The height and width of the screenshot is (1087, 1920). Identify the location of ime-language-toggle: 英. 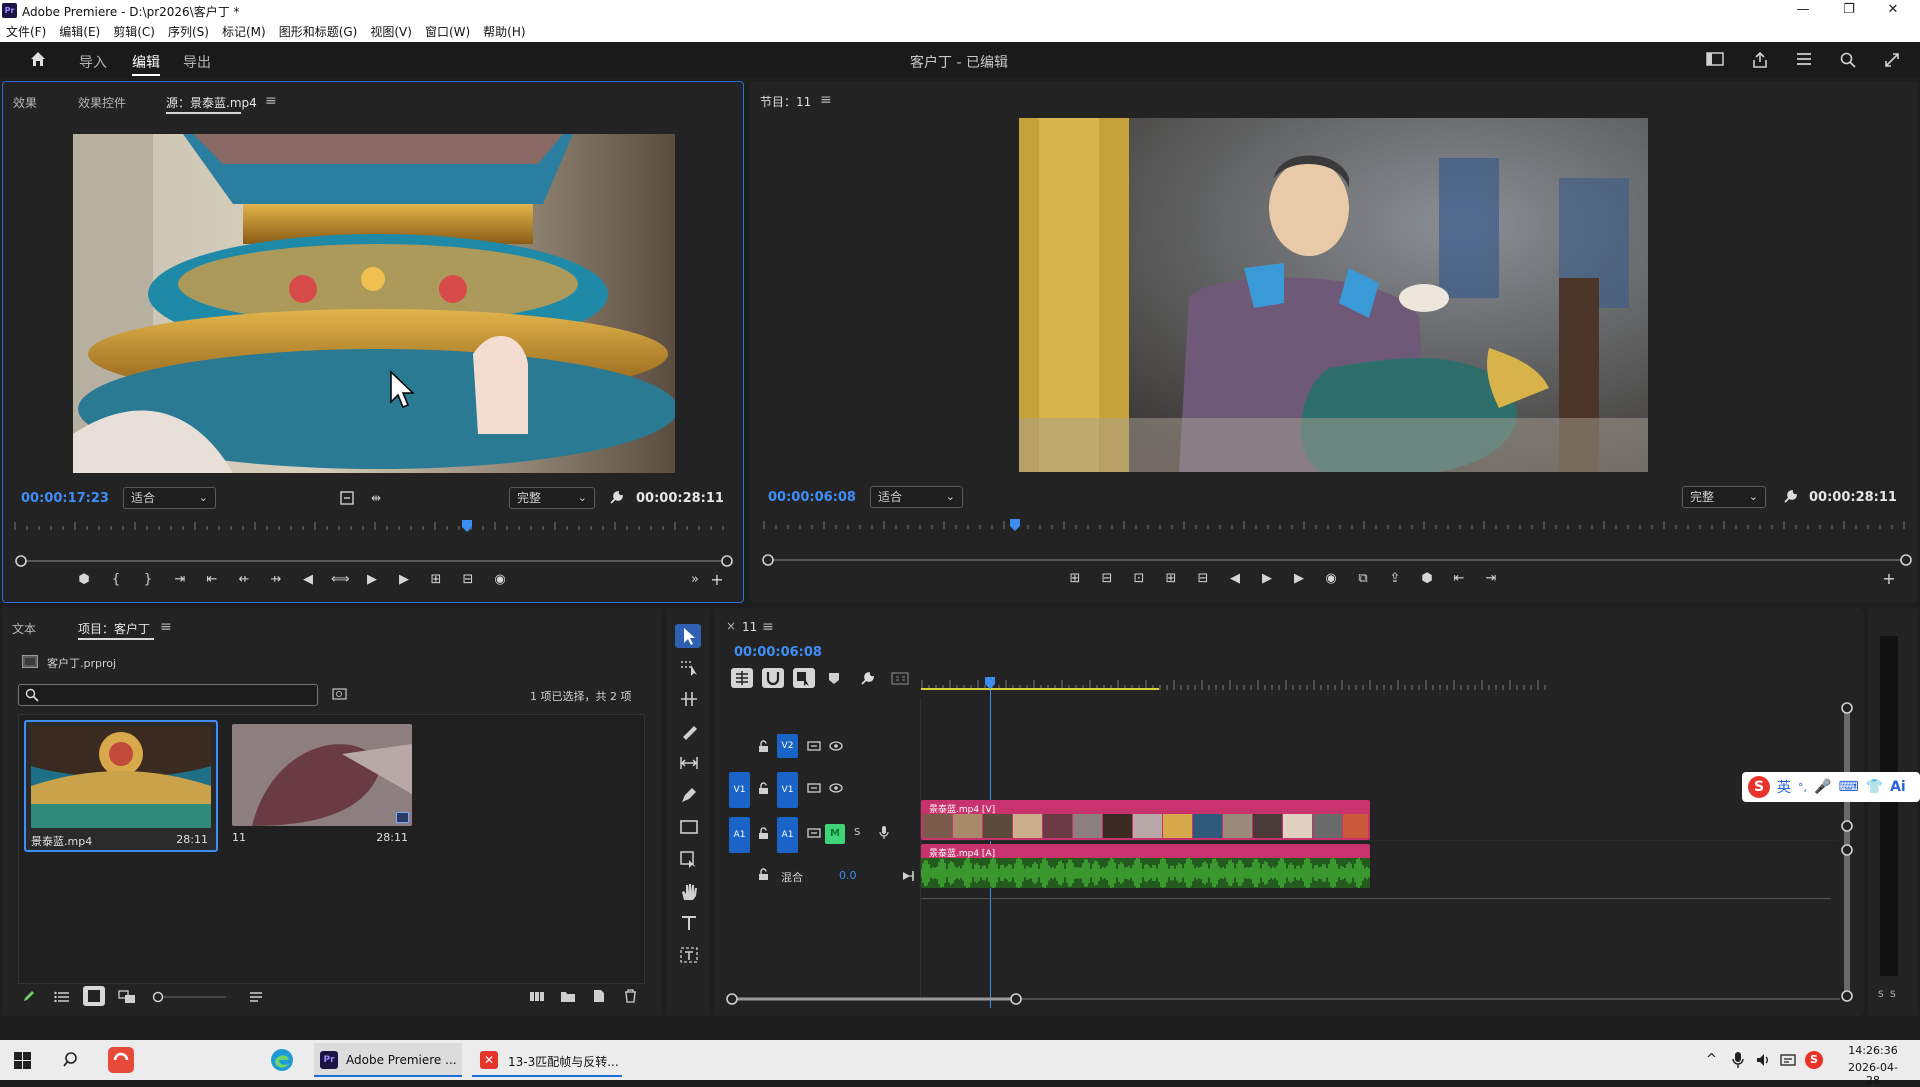
(1784, 787).